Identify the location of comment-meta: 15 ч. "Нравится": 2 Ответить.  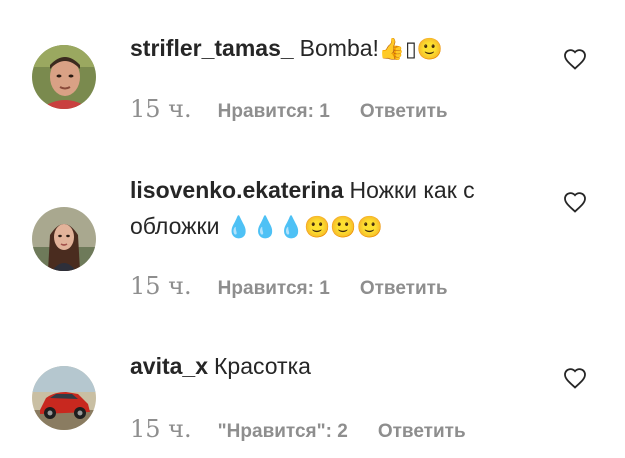
(298, 430).